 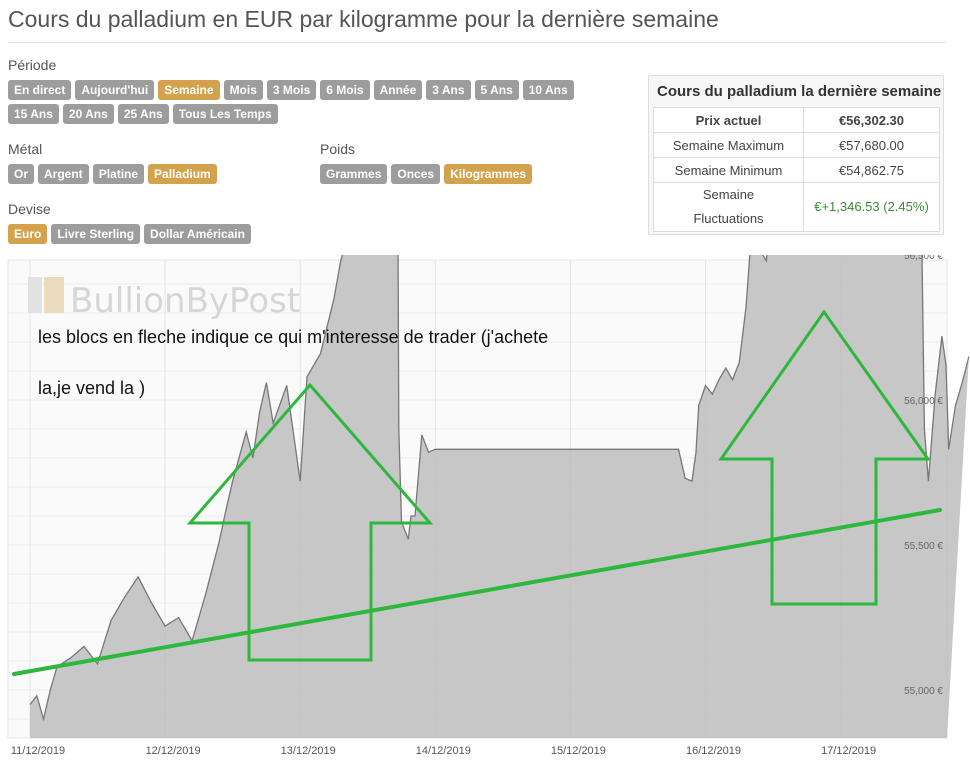 I want to click on currency-button-euro: Euro, so click(x=28, y=234).